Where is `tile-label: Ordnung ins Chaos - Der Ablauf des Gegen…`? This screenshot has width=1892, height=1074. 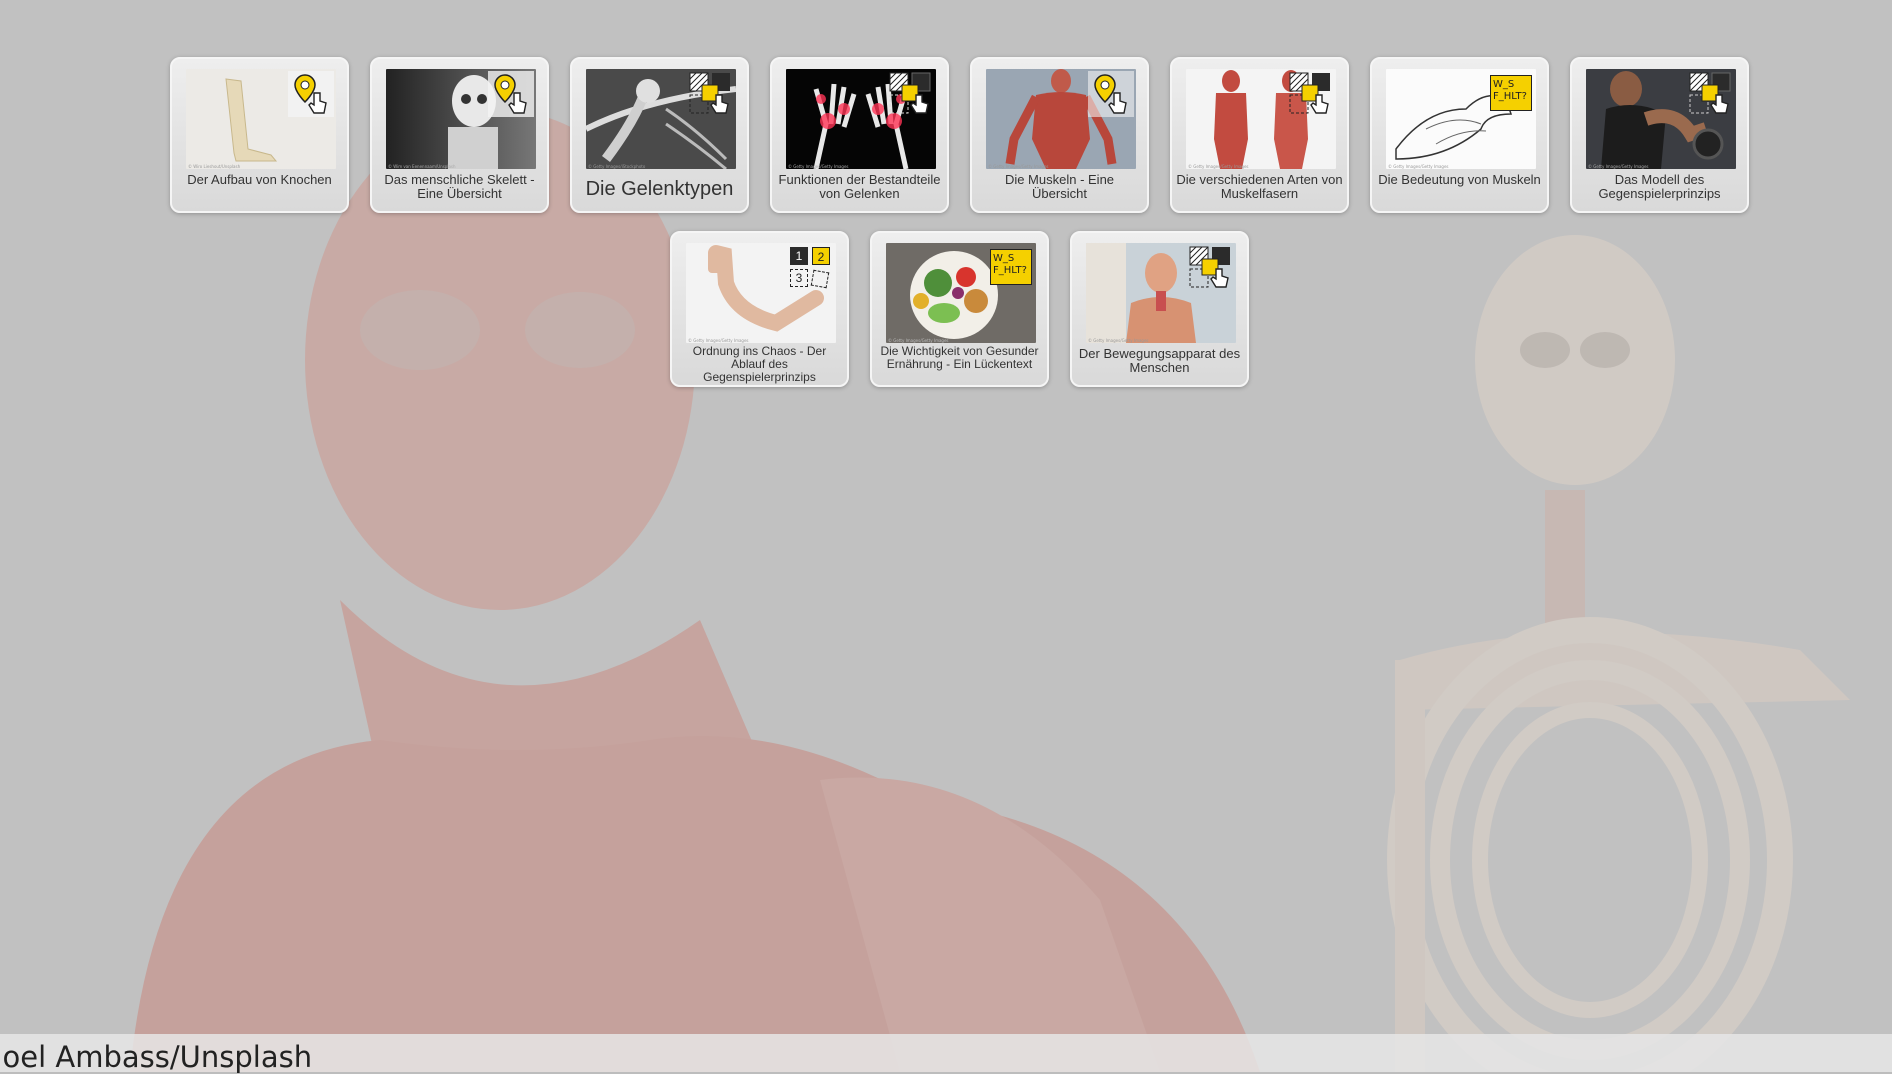
tile-label: Ordnung ins Chaos - Der Ablauf des Gegen… is located at coordinates (759, 364).